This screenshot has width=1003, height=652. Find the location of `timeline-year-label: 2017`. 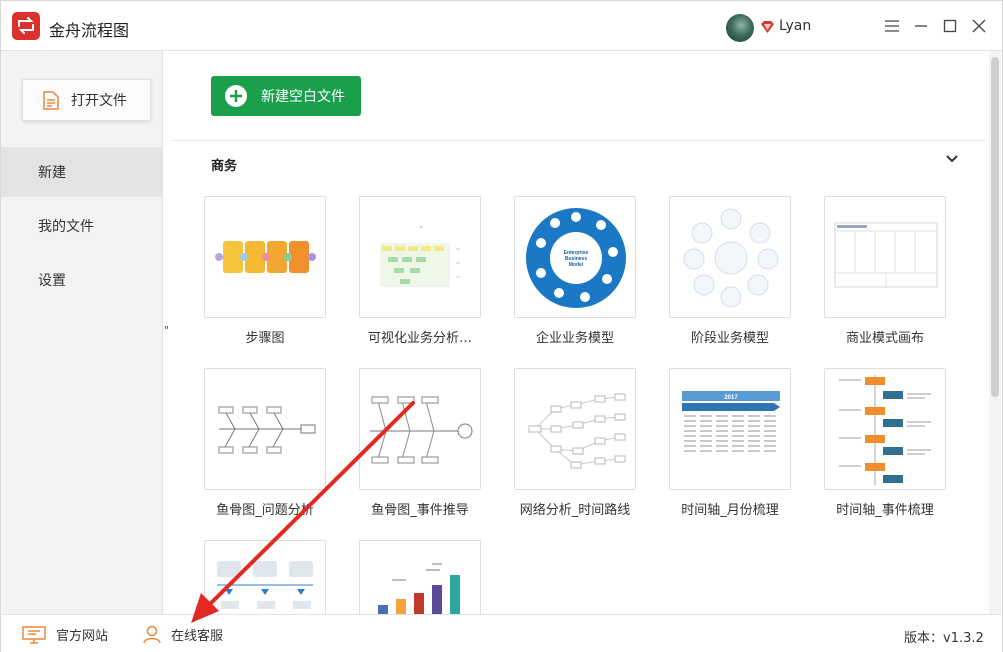

timeline-year-label: 2017 is located at coordinates (731, 398).